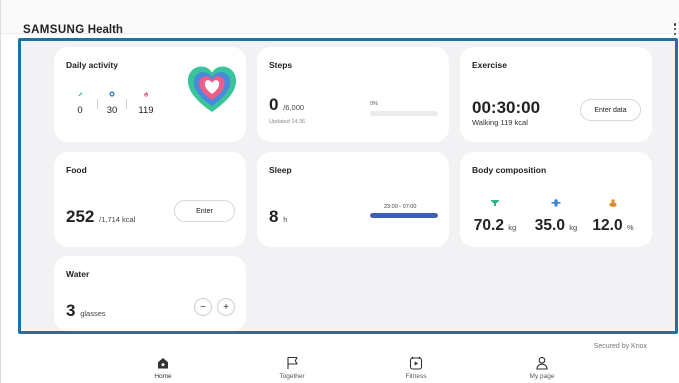 The height and width of the screenshot is (383, 679). Describe the element at coordinates (556, 203) in the screenshot. I see `muscle-icon` at that location.